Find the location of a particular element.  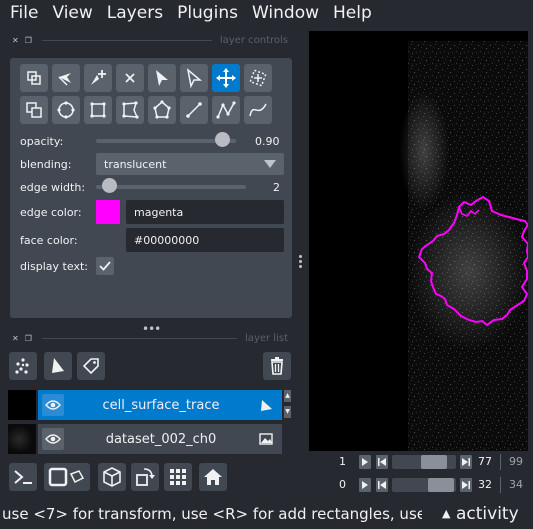

layer-item: dataset_002_ch0 is located at coordinates (160, 439).